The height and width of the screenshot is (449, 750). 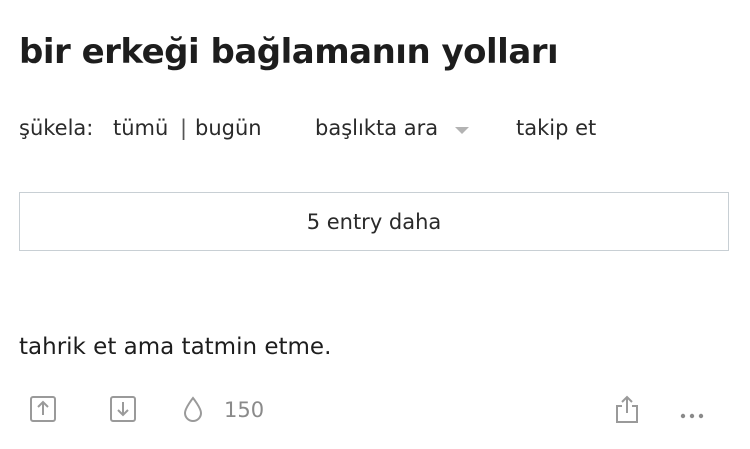 I want to click on upvote-icon, so click(x=43, y=409).